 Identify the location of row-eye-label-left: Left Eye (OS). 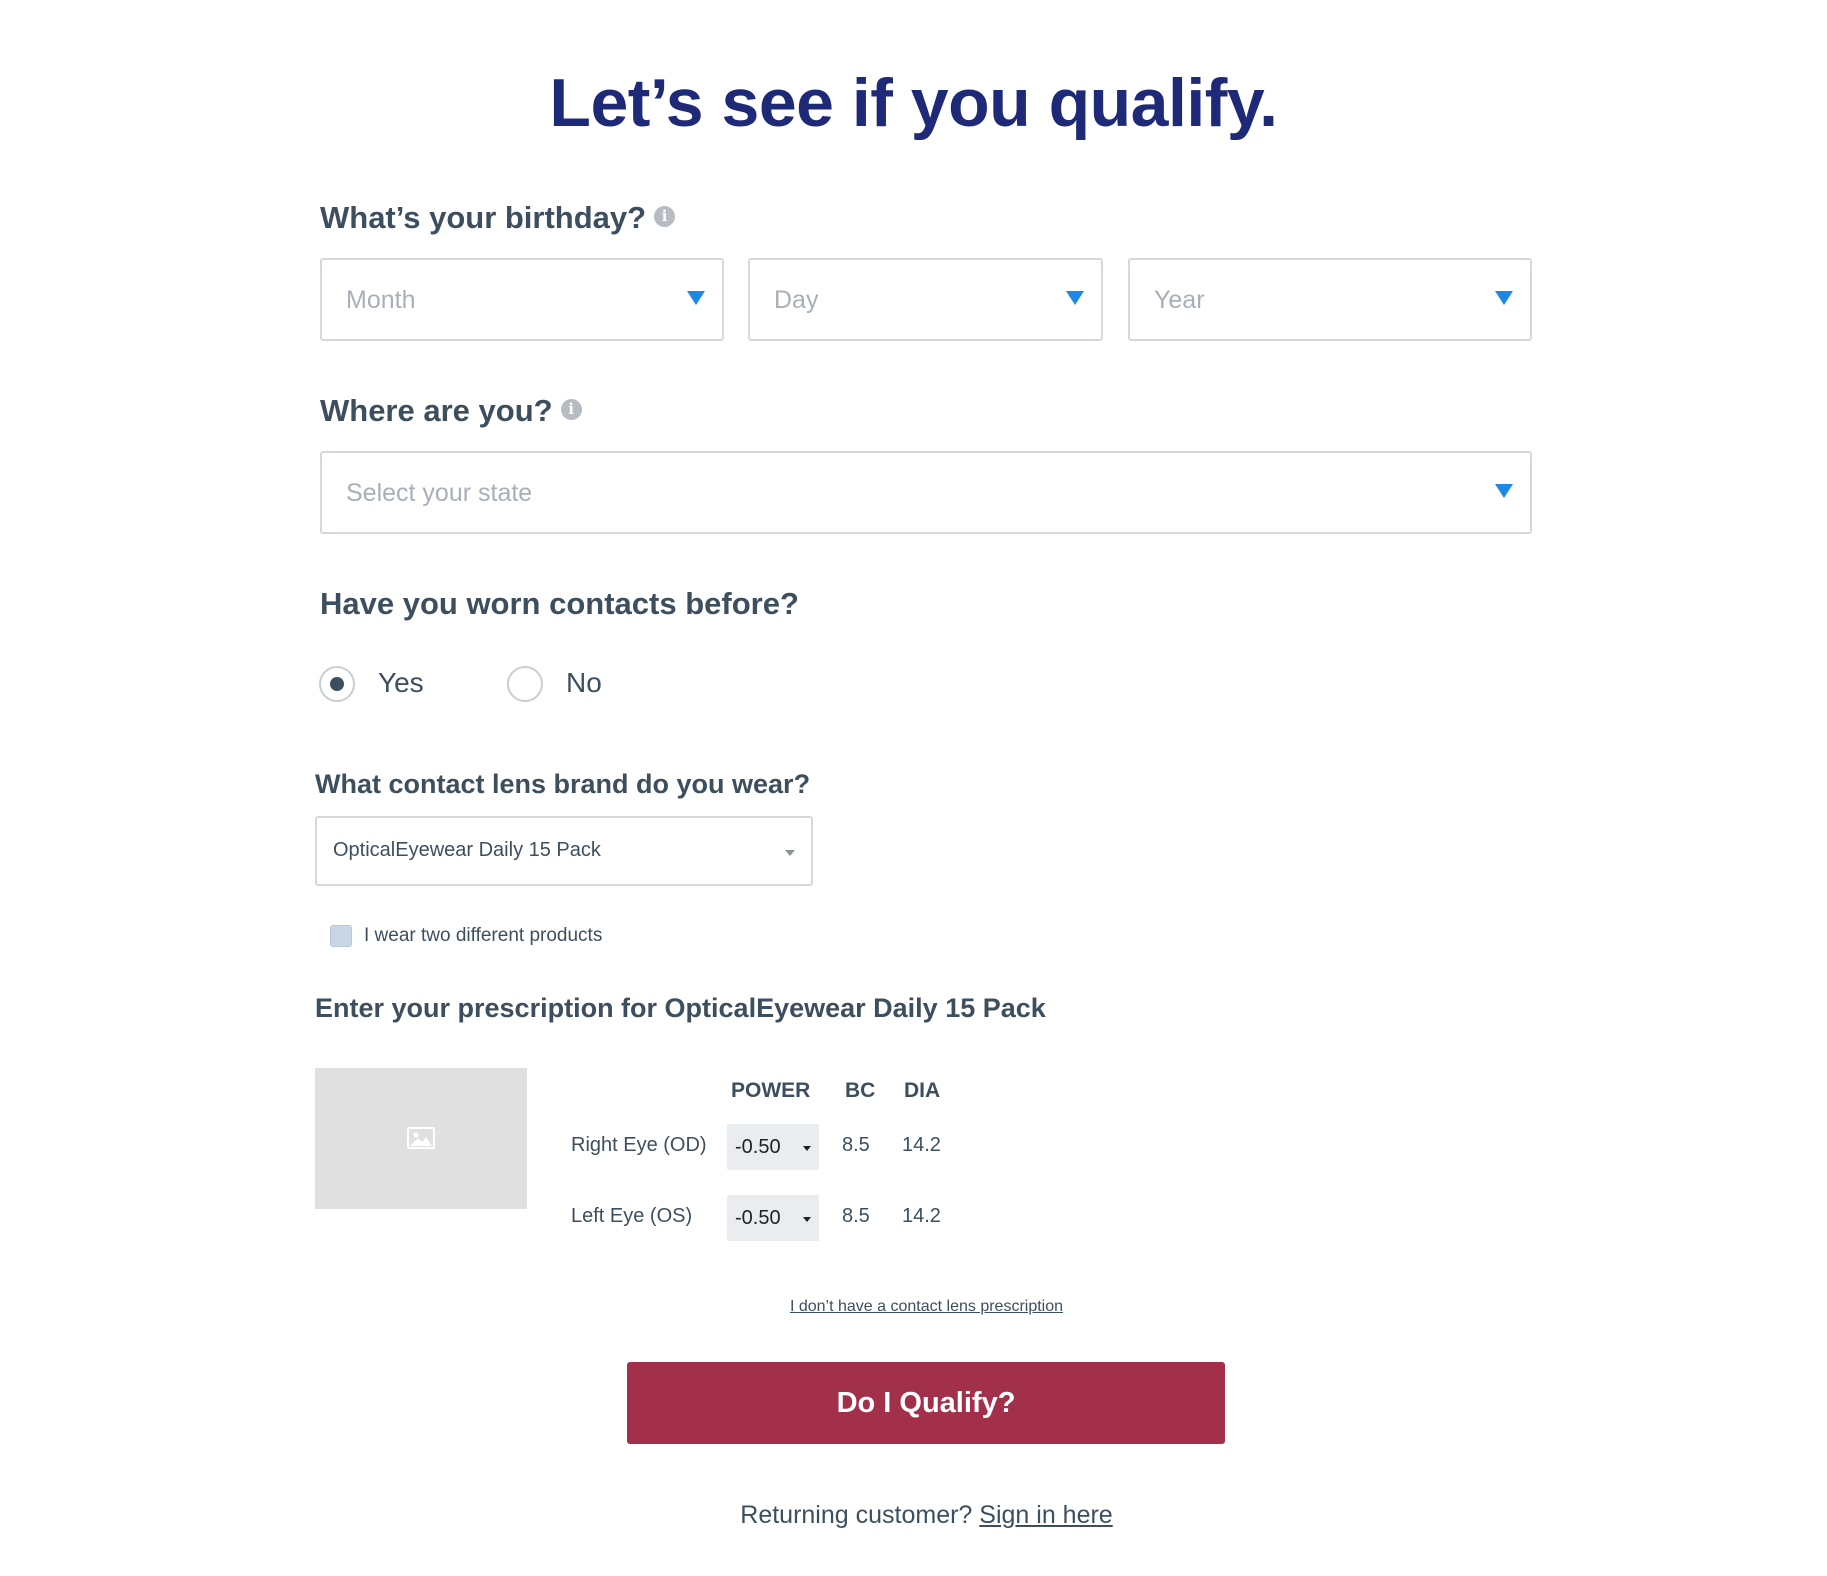
(632, 1216).